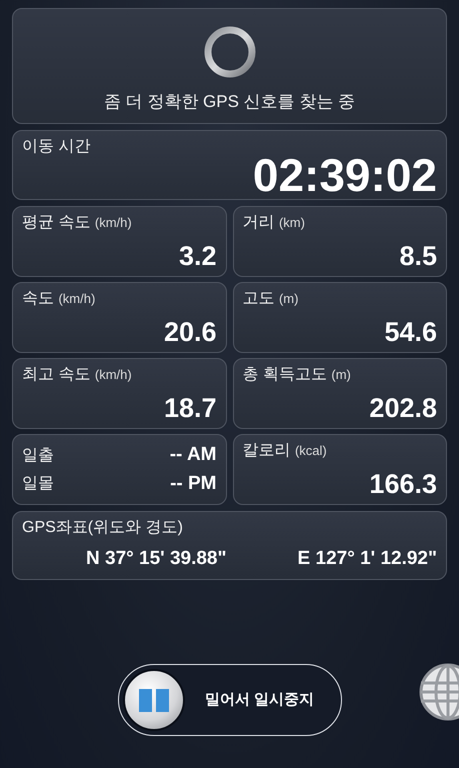  I want to click on stat-label: 평균 속도 (km/h), so click(77, 222).